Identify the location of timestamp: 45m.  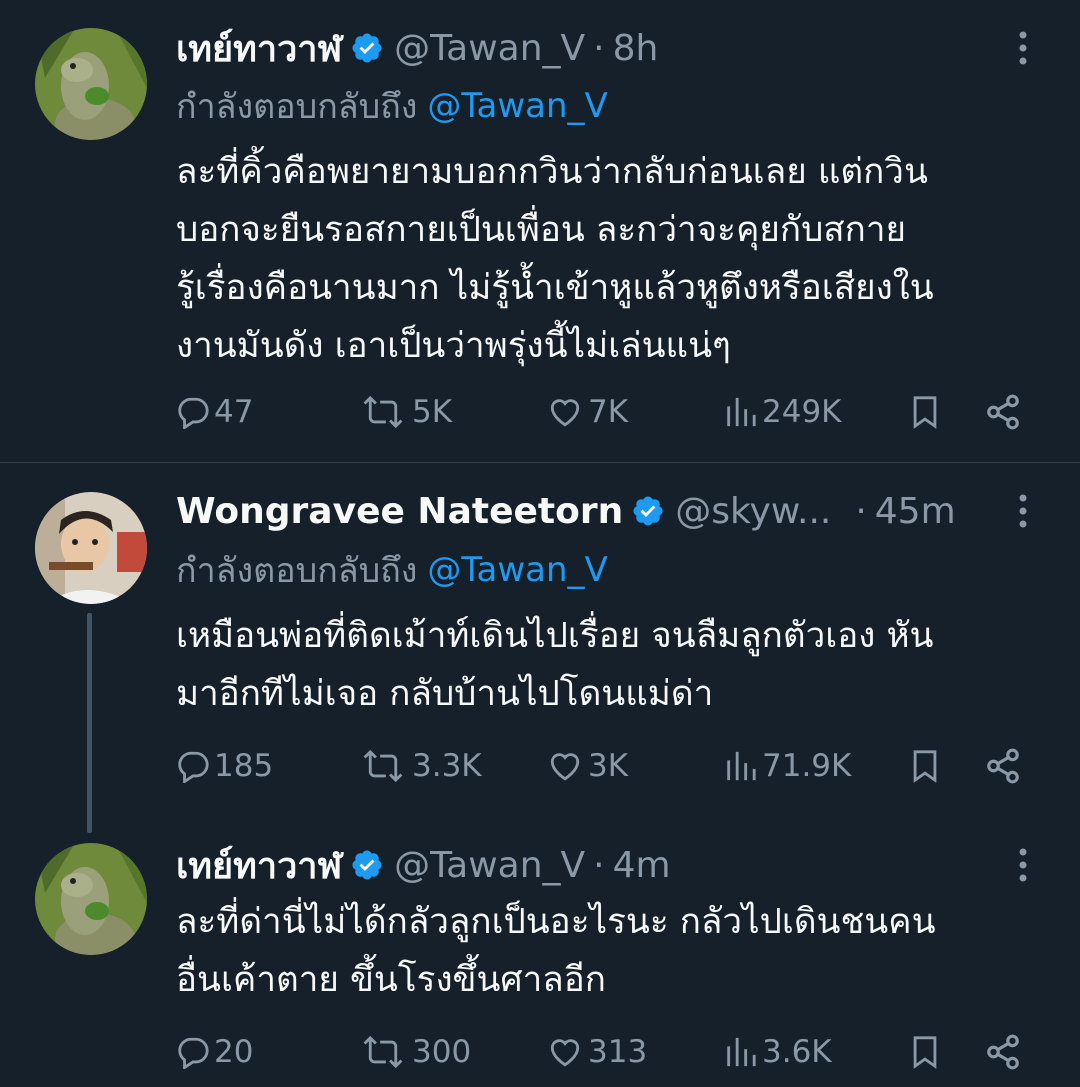
(915, 511).